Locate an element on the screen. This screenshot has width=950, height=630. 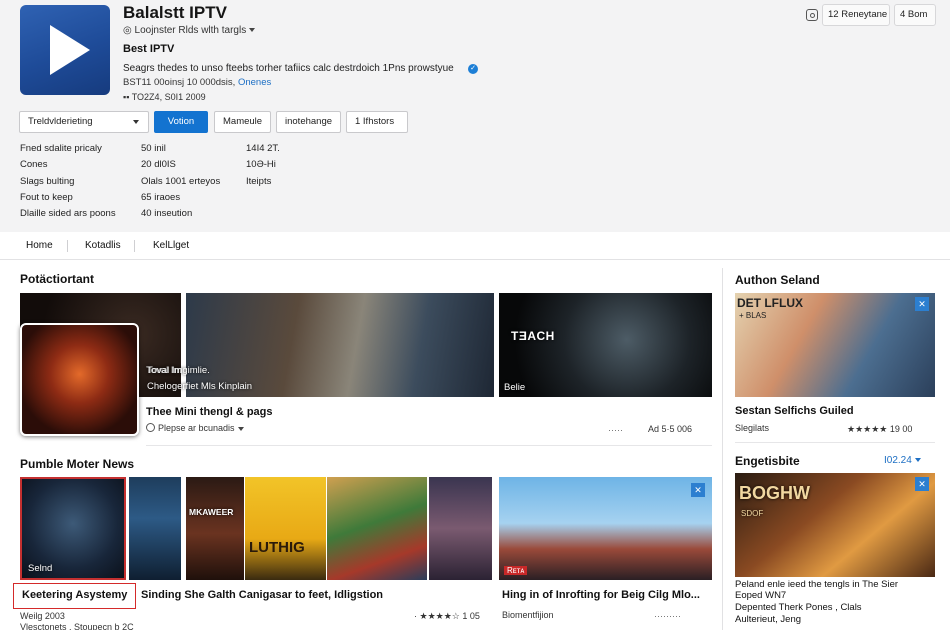
poster-title: LUTHIG is located at coordinates (277, 547).